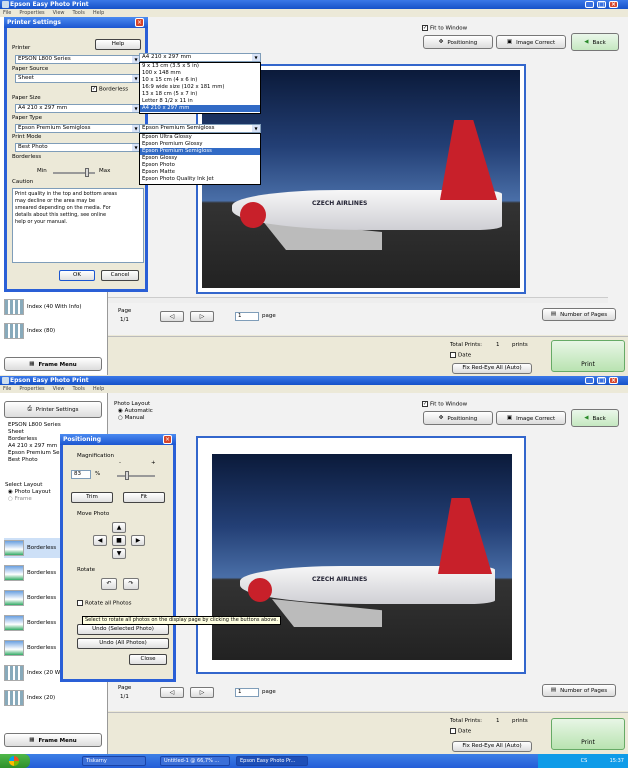 The width and height of the screenshot is (628, 768). Describe the element at coordinates (200, 144) in the screenshot. I see `dropdown-option: Epson Premium Glossy` at that location.